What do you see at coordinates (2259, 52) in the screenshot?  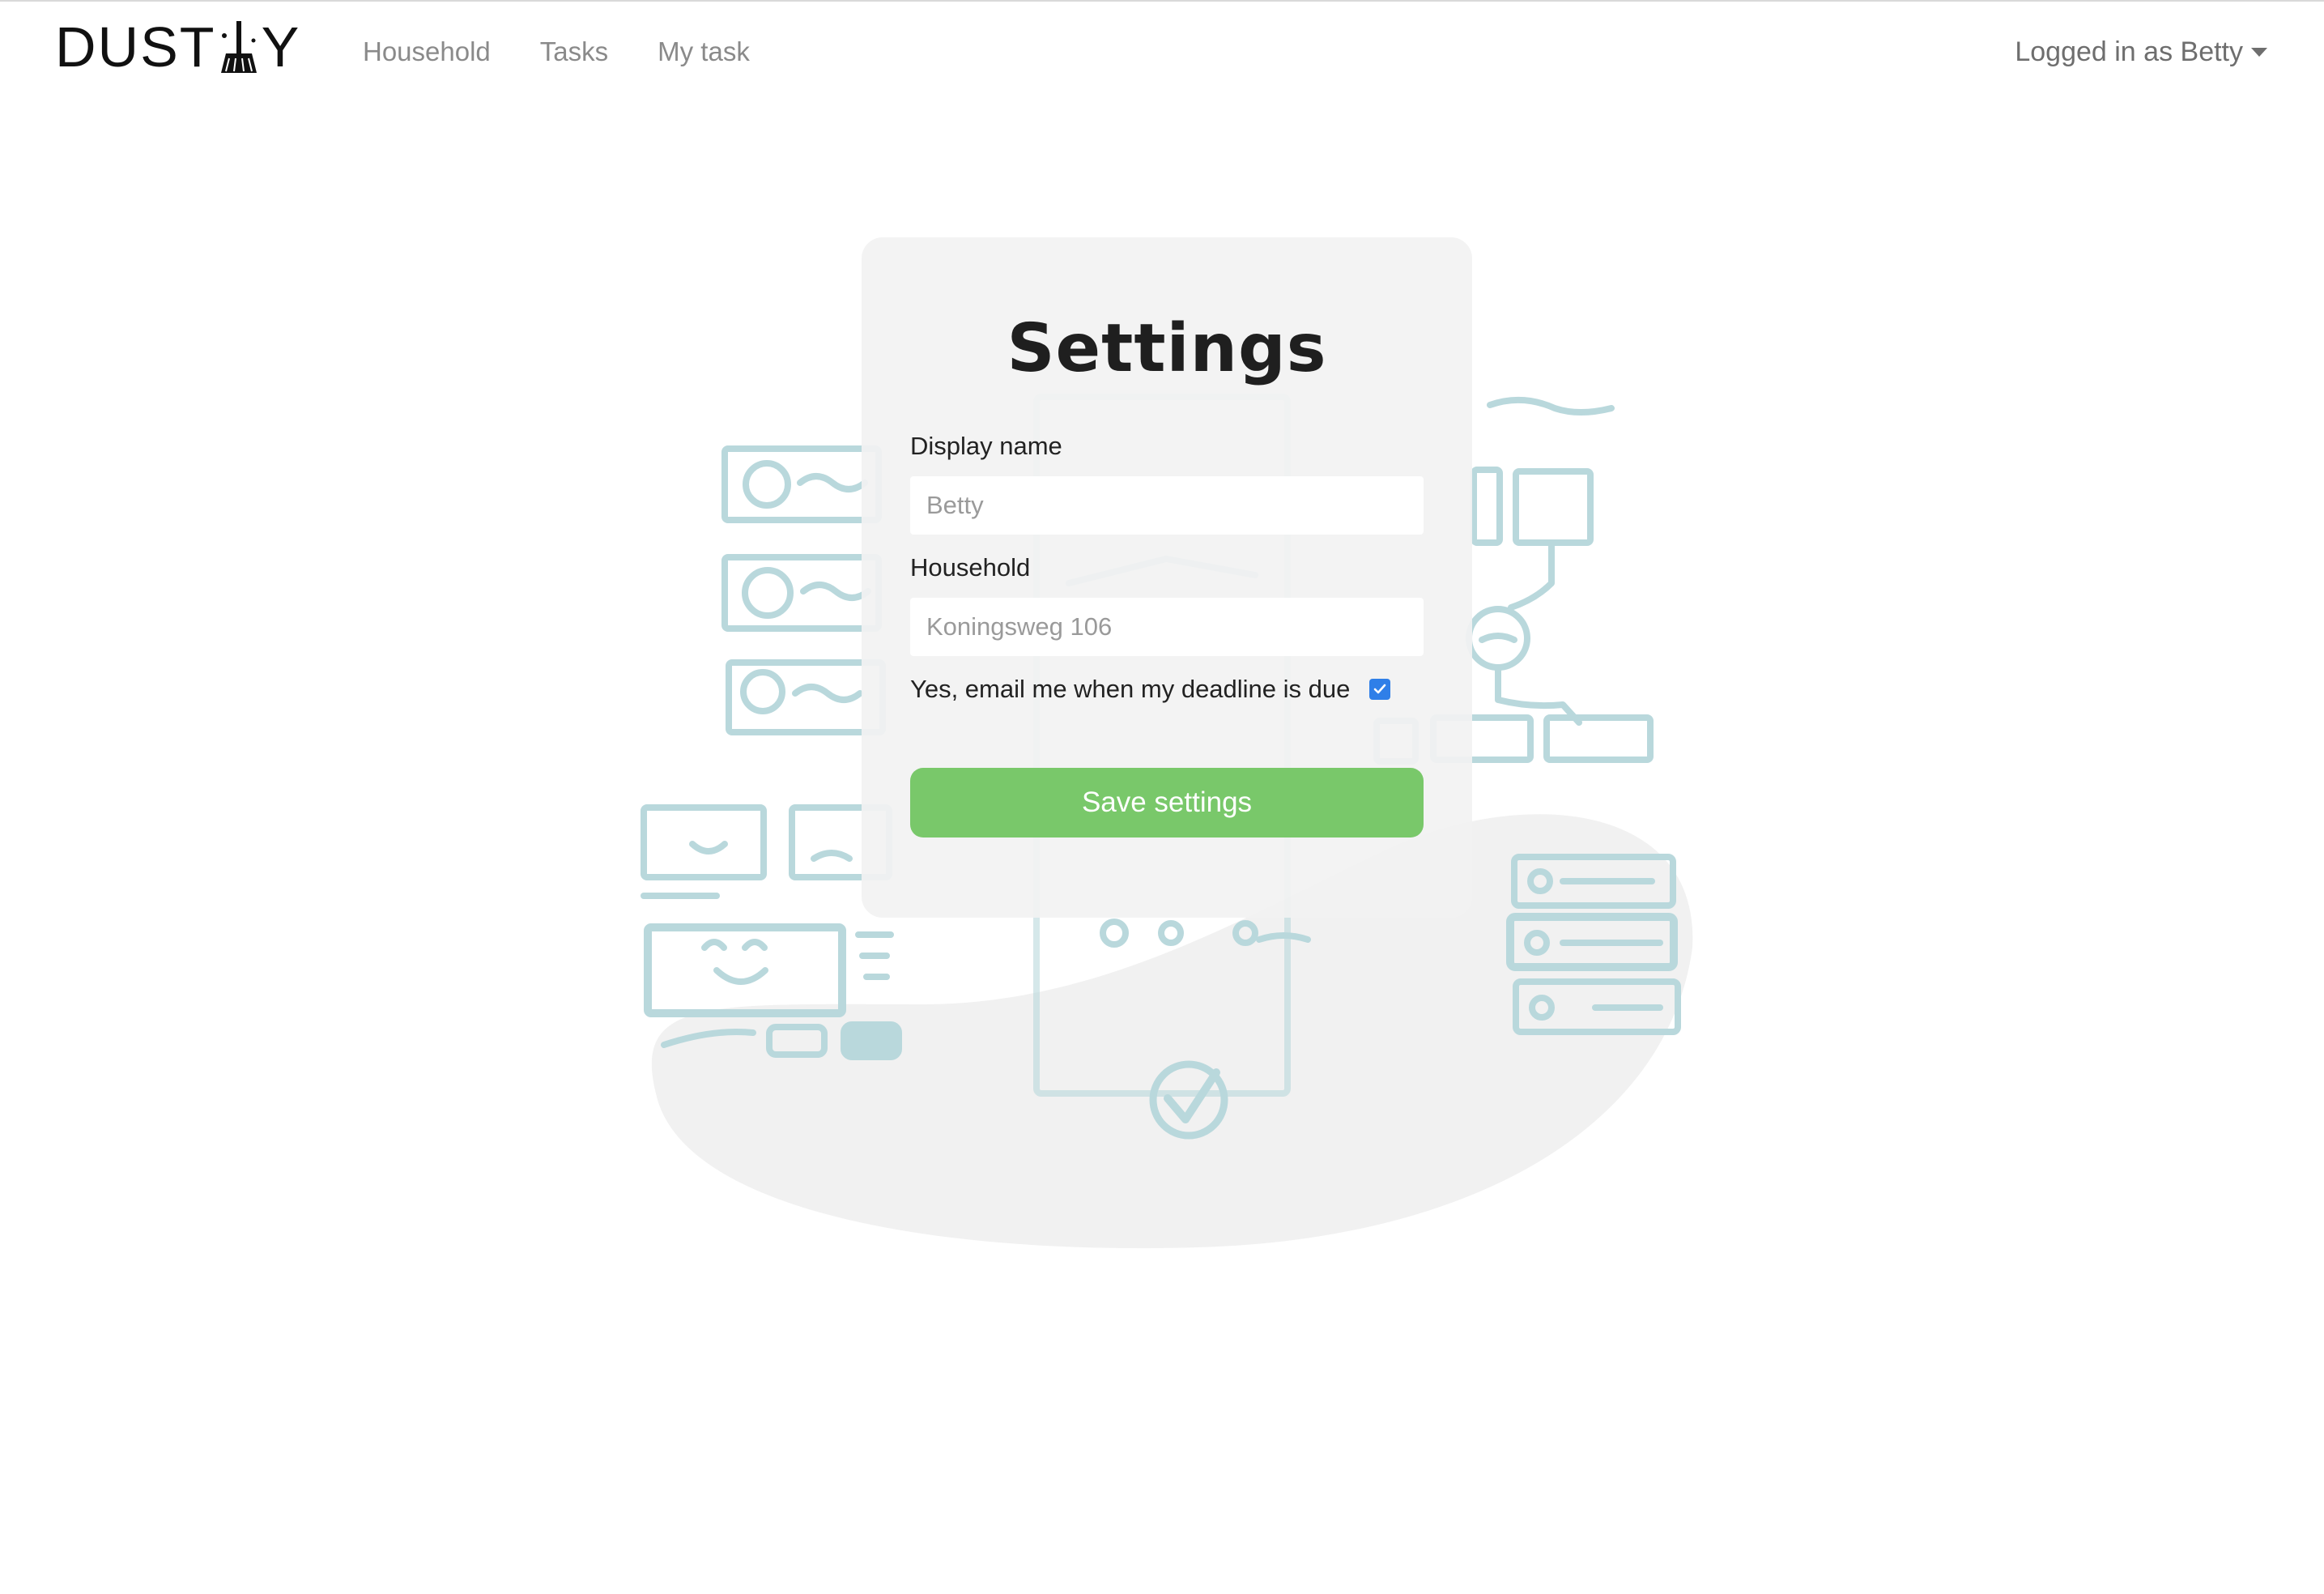 I see `caret-down-icon` at bounding box center [2259, 52].